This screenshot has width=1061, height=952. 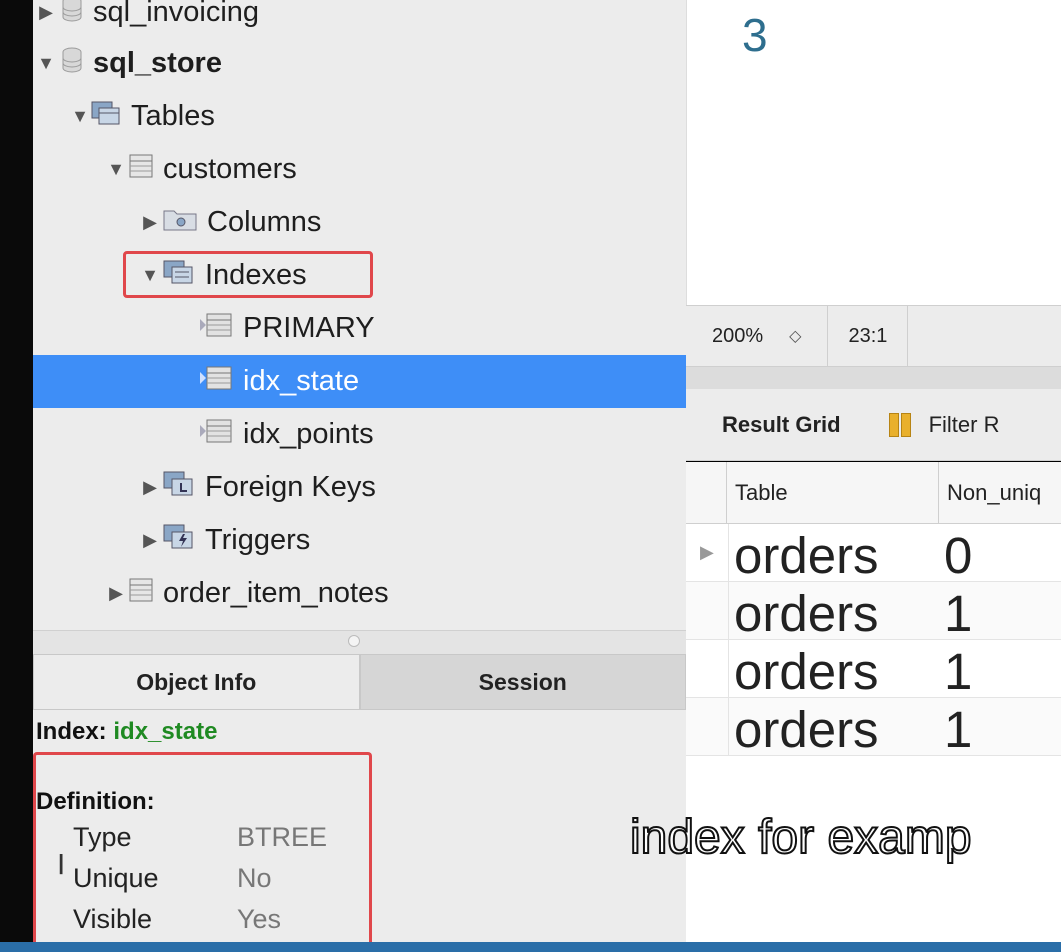 What do you see at coordinates (301, 381) in the screenshot?
I see `tree-item-label: idx_state` at bounding box center [301, 381].